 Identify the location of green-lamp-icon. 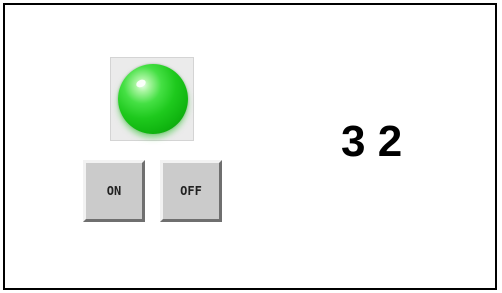
(153, 99).